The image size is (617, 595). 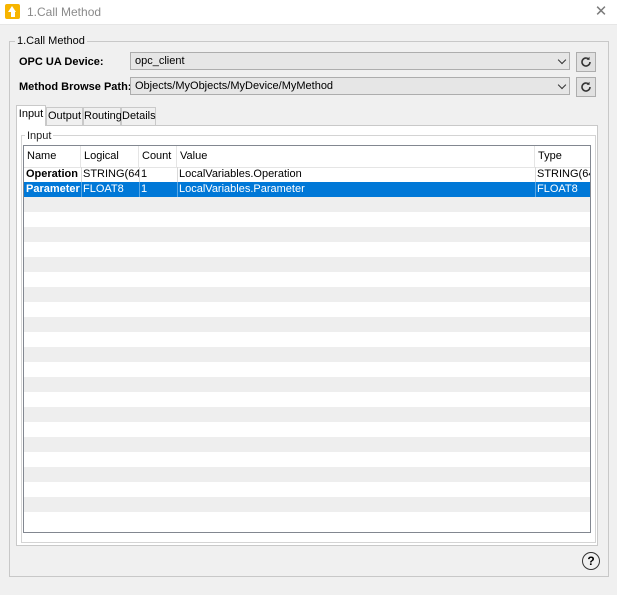 I want to click on column-header-value: Value, so click(x=356, y=156).